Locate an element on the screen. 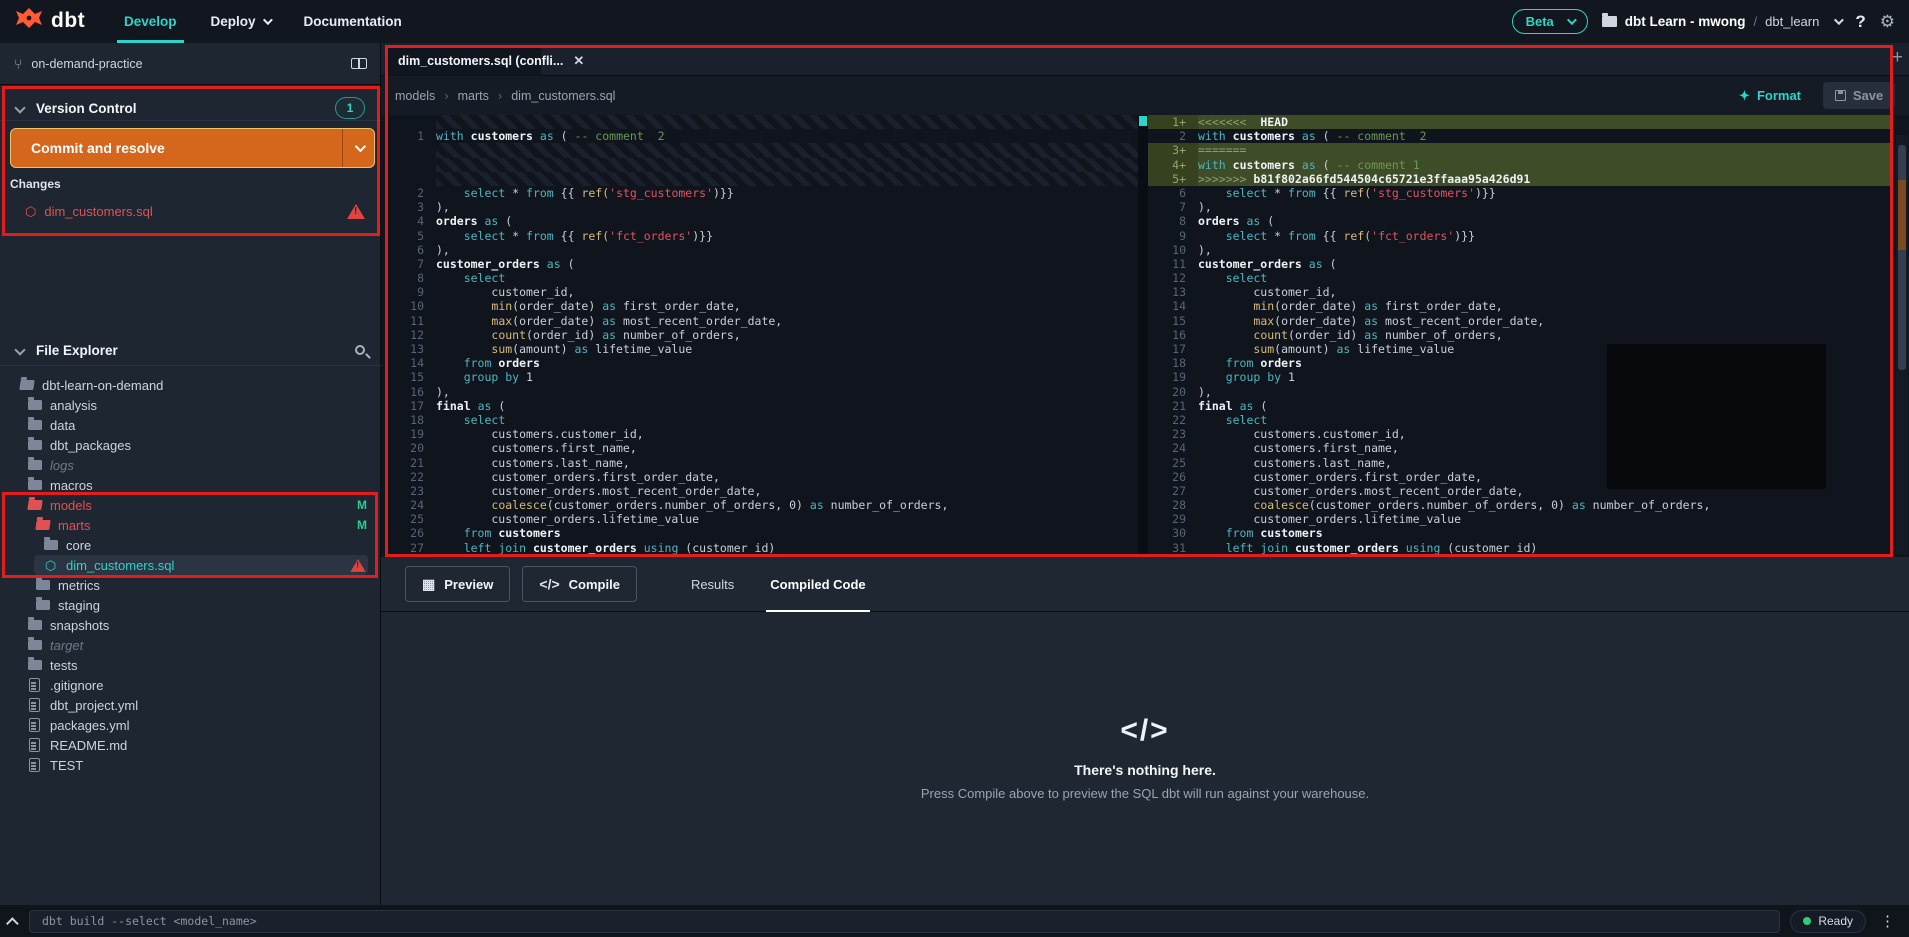 The height and width of the screenshot is (937, 1909). new-tab-icon: + is located at coordinates (1897, 58).